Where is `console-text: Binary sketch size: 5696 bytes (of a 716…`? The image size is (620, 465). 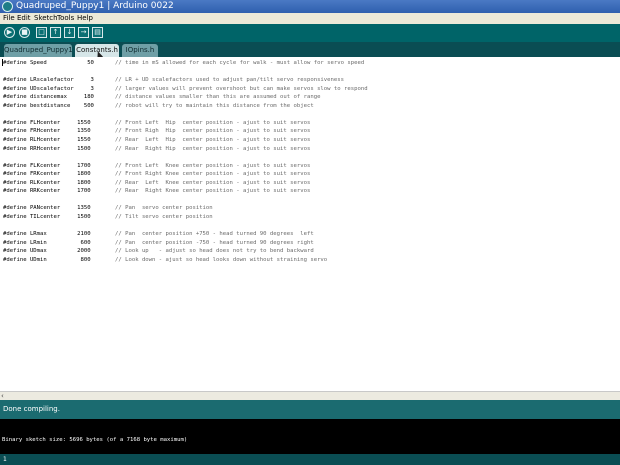
console-text: Binary sketch size: 5696 bytes (of a 716… is located at coordinates (95, 440).